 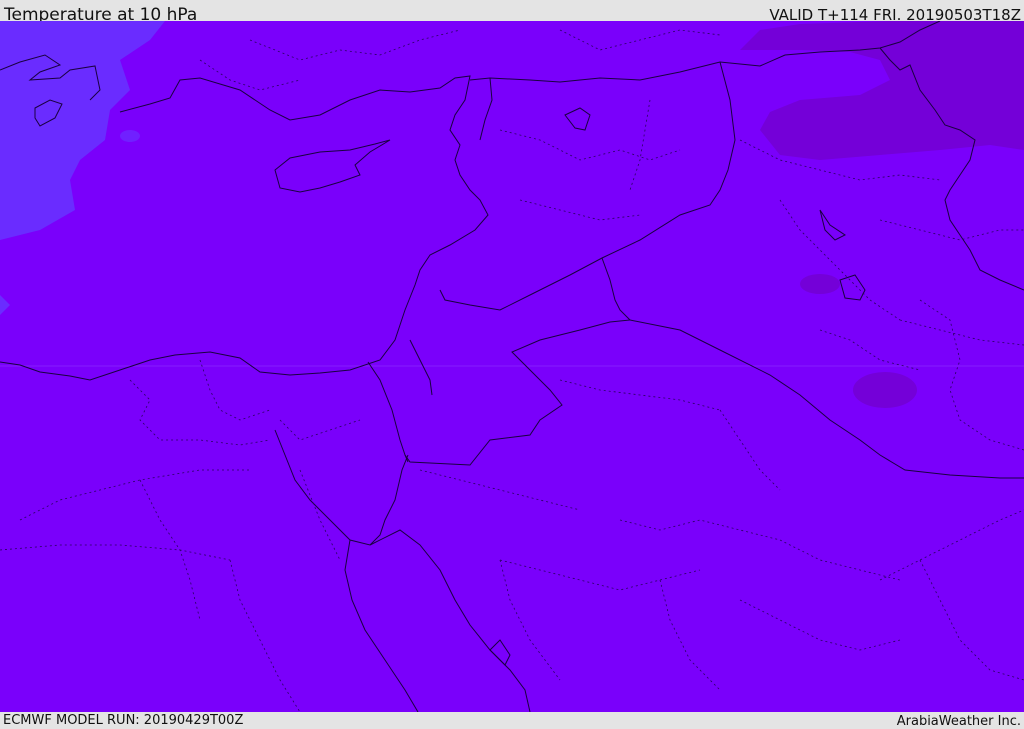 What do you see at coordinates (958, 721) in the screenshot?
I see `credit-label: ArabiaWeather Inc.` at bounding box center [958, 721].